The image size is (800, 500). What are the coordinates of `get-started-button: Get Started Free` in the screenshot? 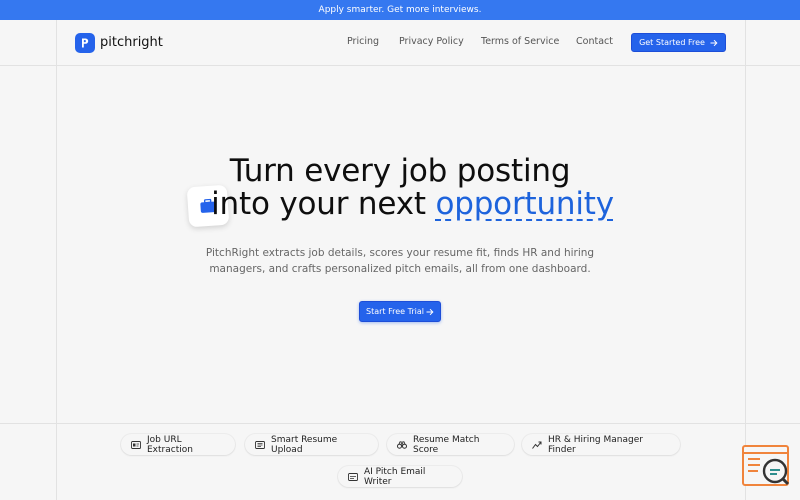 It's located at (678, 42).